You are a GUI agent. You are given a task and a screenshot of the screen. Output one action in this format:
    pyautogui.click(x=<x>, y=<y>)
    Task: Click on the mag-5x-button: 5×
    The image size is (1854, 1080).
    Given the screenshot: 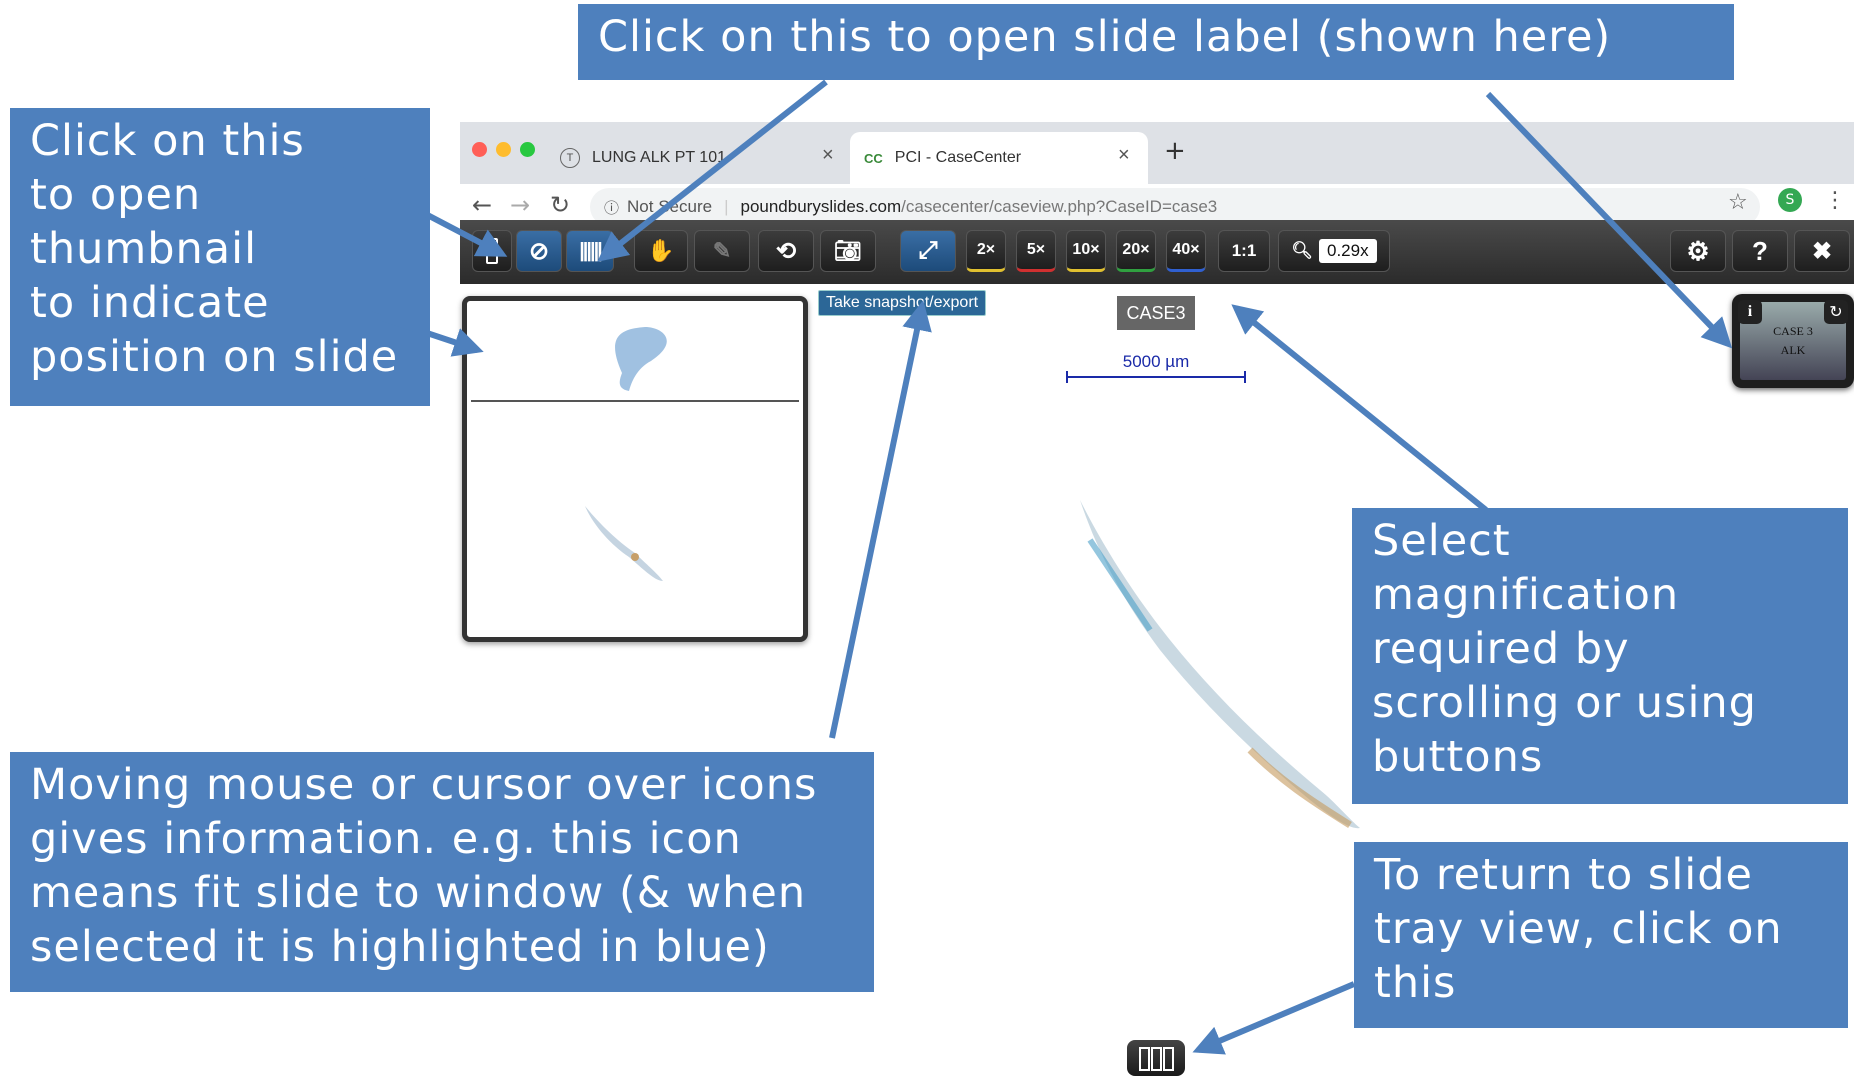 What is the action you would take?
    pyautogui.click(x=1036, y=251)
    